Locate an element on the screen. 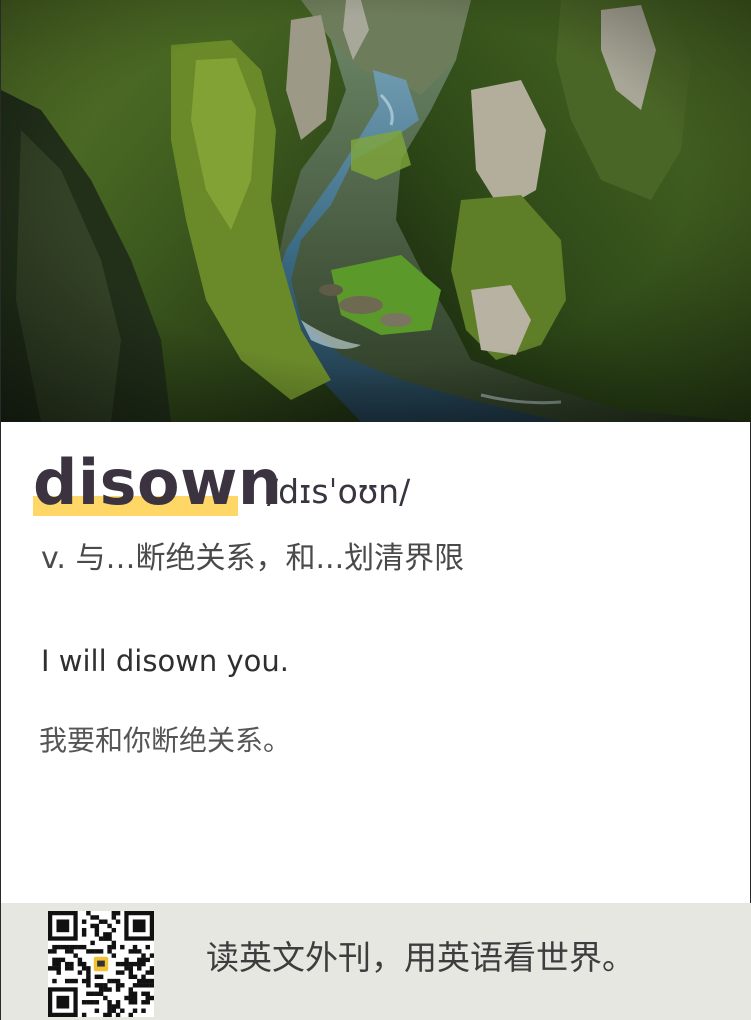  headword: disown is located at coordinates (158, 482).